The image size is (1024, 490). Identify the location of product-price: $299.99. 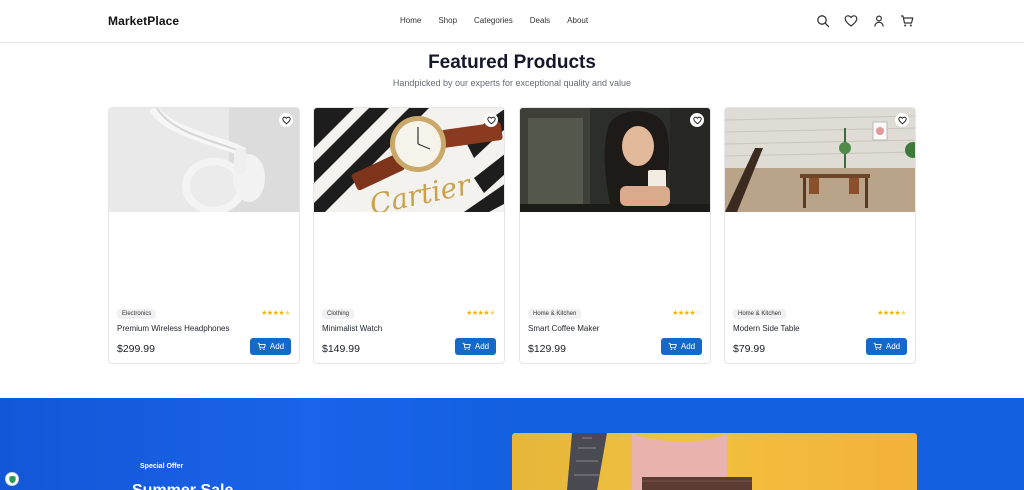
(136, 349).